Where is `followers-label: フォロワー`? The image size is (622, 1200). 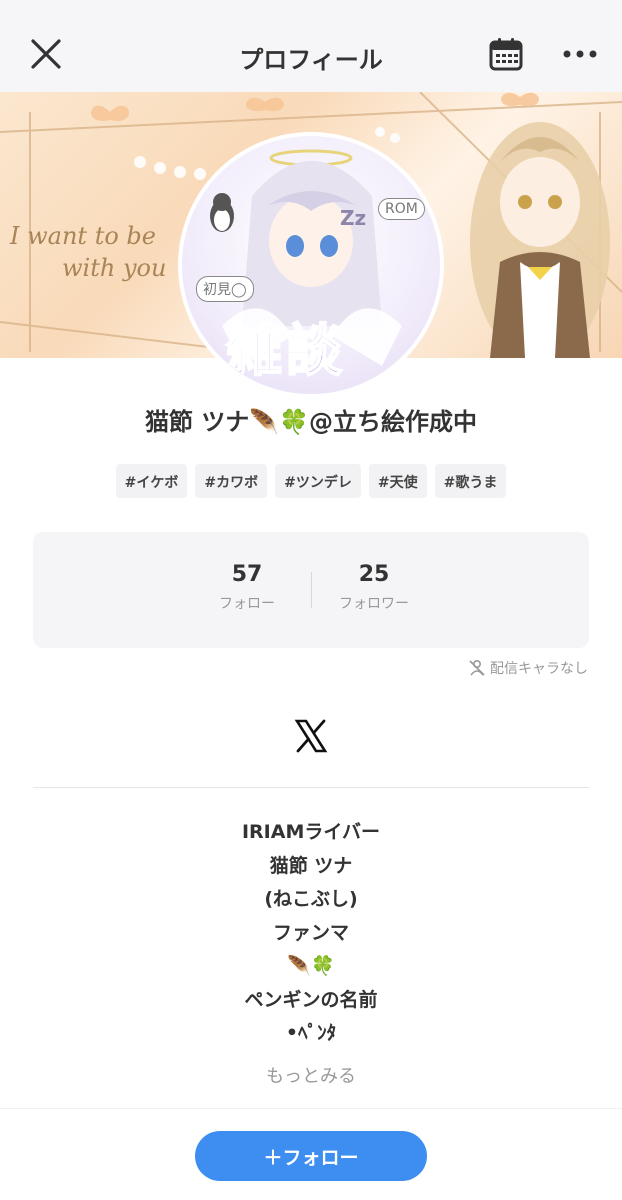
followers-label: フォロワー is located at coordinates (374, 604).